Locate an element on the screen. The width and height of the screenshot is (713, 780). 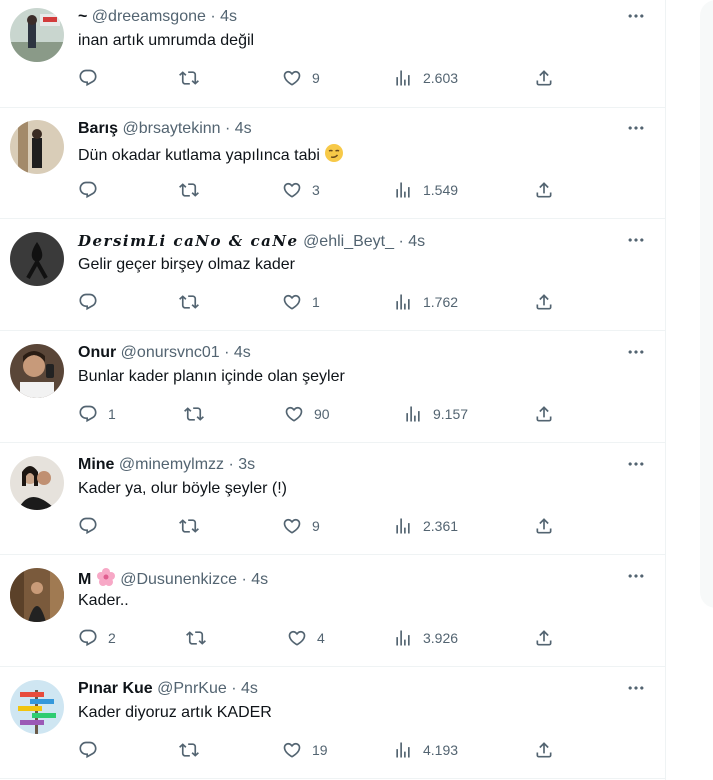
user-handle: @dreeamsgone is located at coordinates (149, 16).